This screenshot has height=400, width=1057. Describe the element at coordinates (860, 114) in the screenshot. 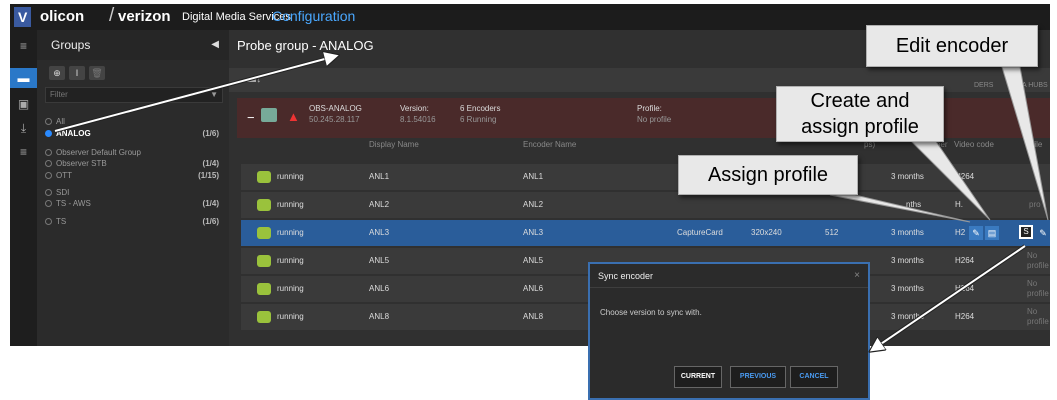

I see `callout-create-assign-profile: Create and assign profile` at that location.